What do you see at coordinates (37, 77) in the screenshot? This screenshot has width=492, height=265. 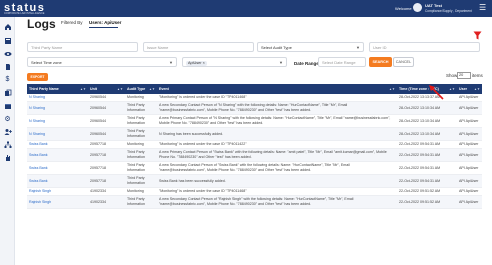 I see `export-button: EXPORT` at bounding box center [37, 77].